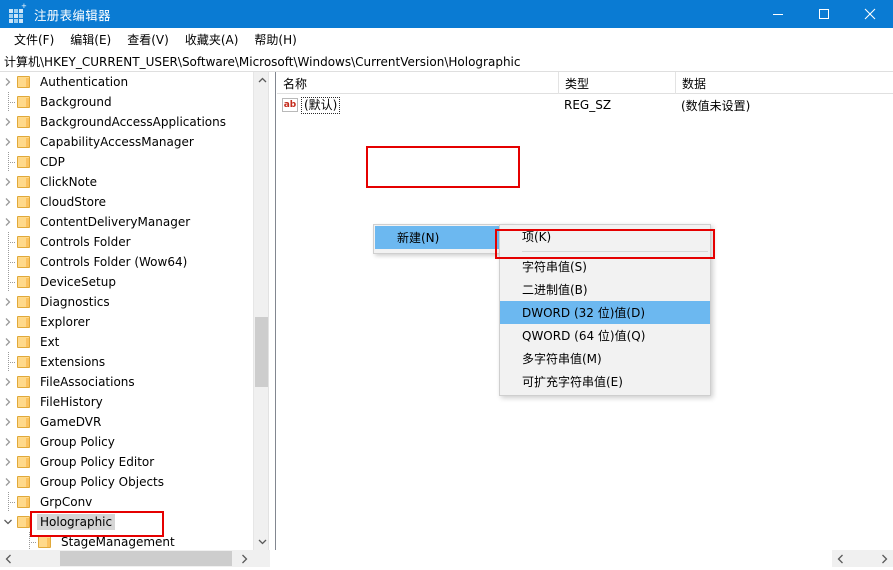 This screenshot has height=570, width=893. Describe the element at coordinates (417, 83) in the screenshot. I see `column-header-0: 名称` at that location.